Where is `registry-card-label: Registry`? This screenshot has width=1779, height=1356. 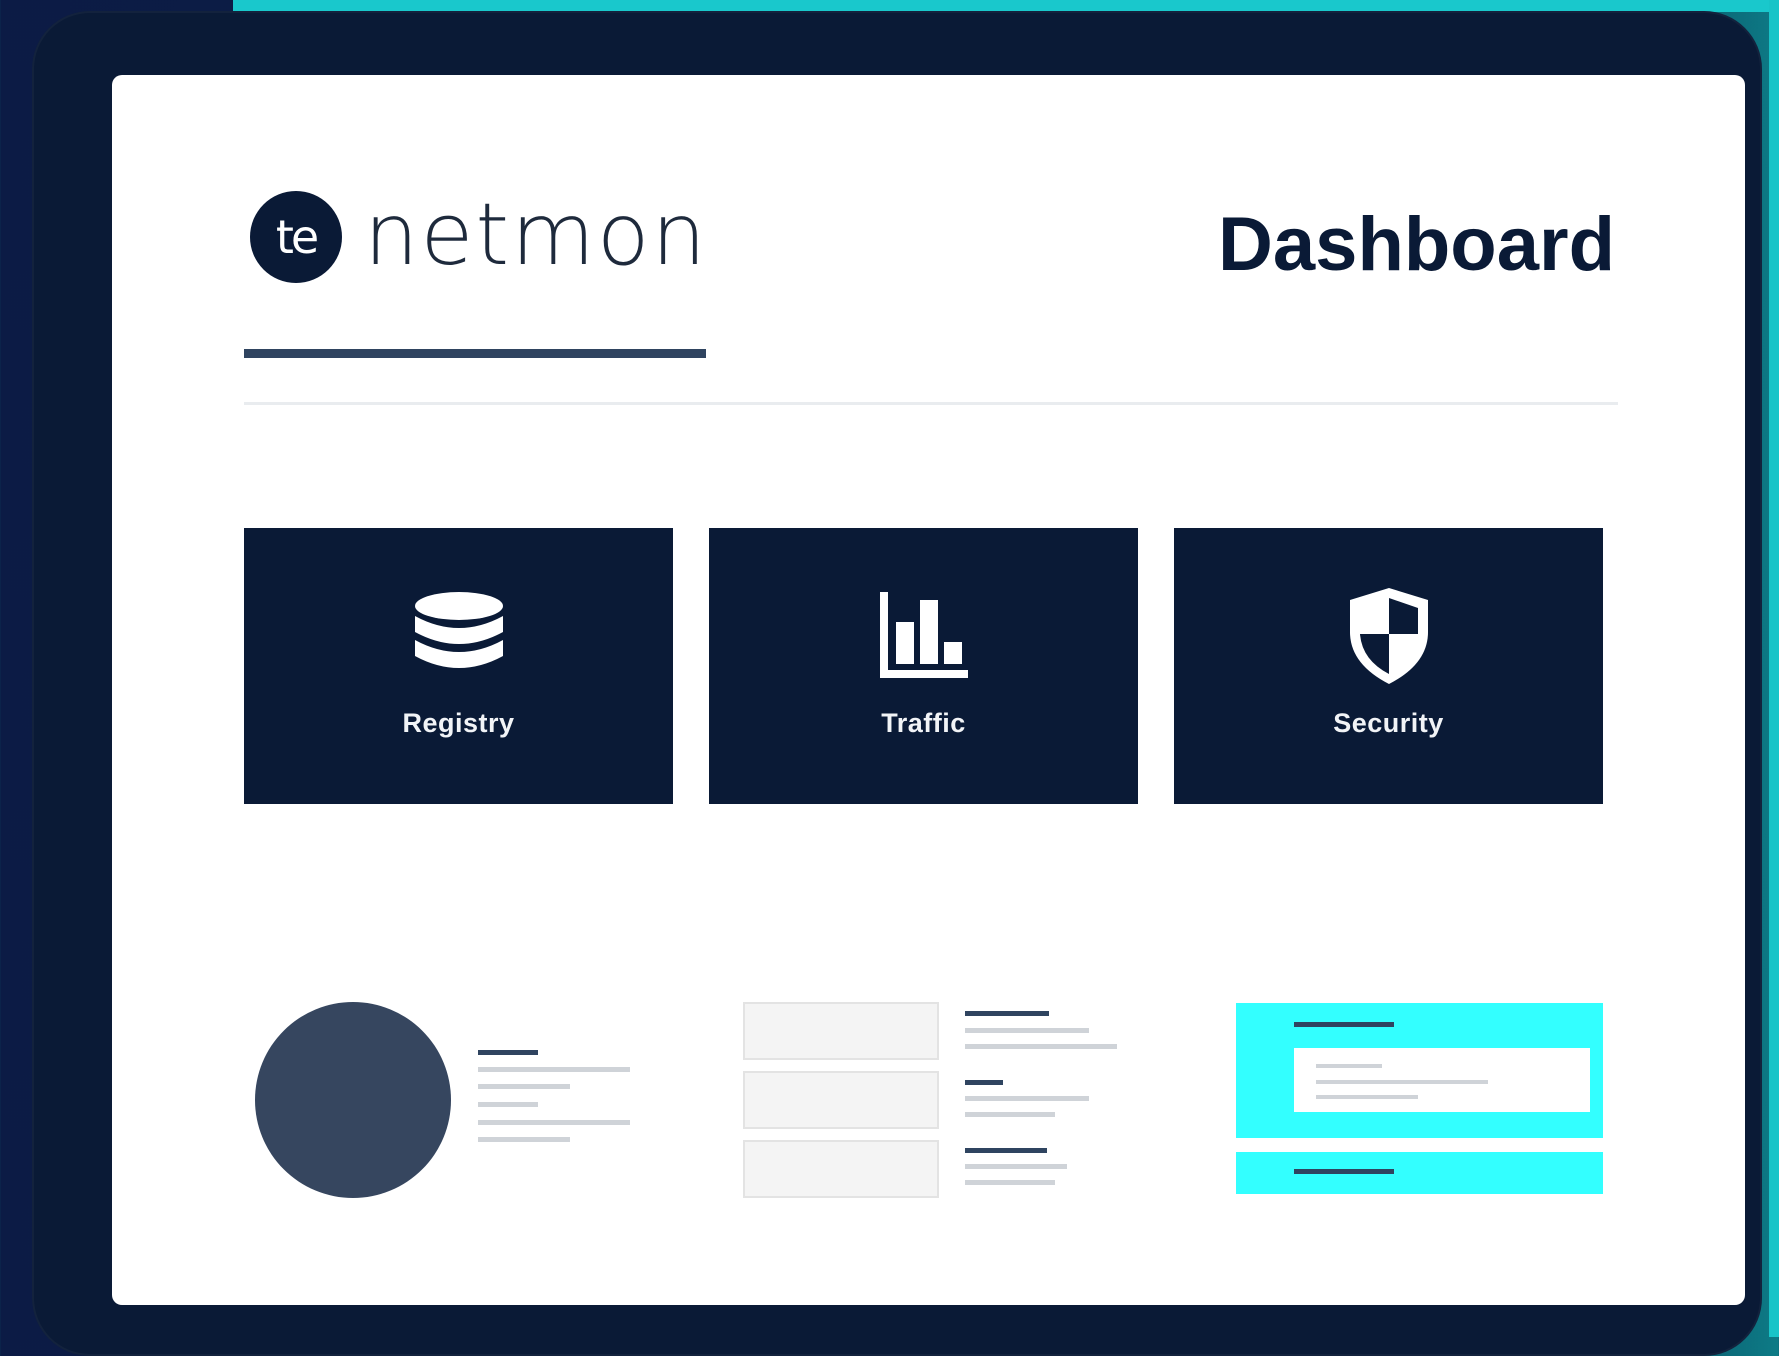 registry-card-label: Registry is located at coordinates (458, 723).